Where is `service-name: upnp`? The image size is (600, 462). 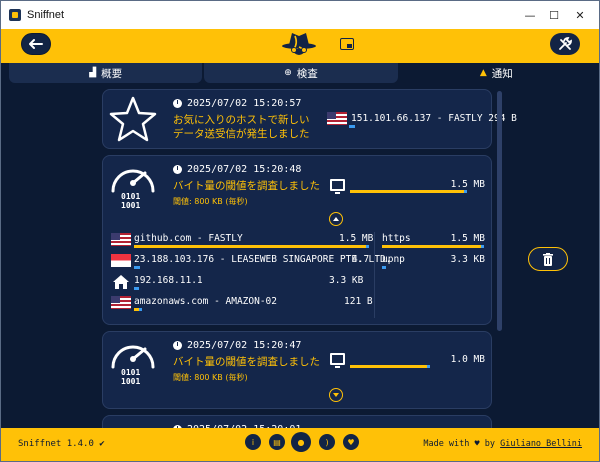
service-name: upnp is located at coordinates (393, 259).